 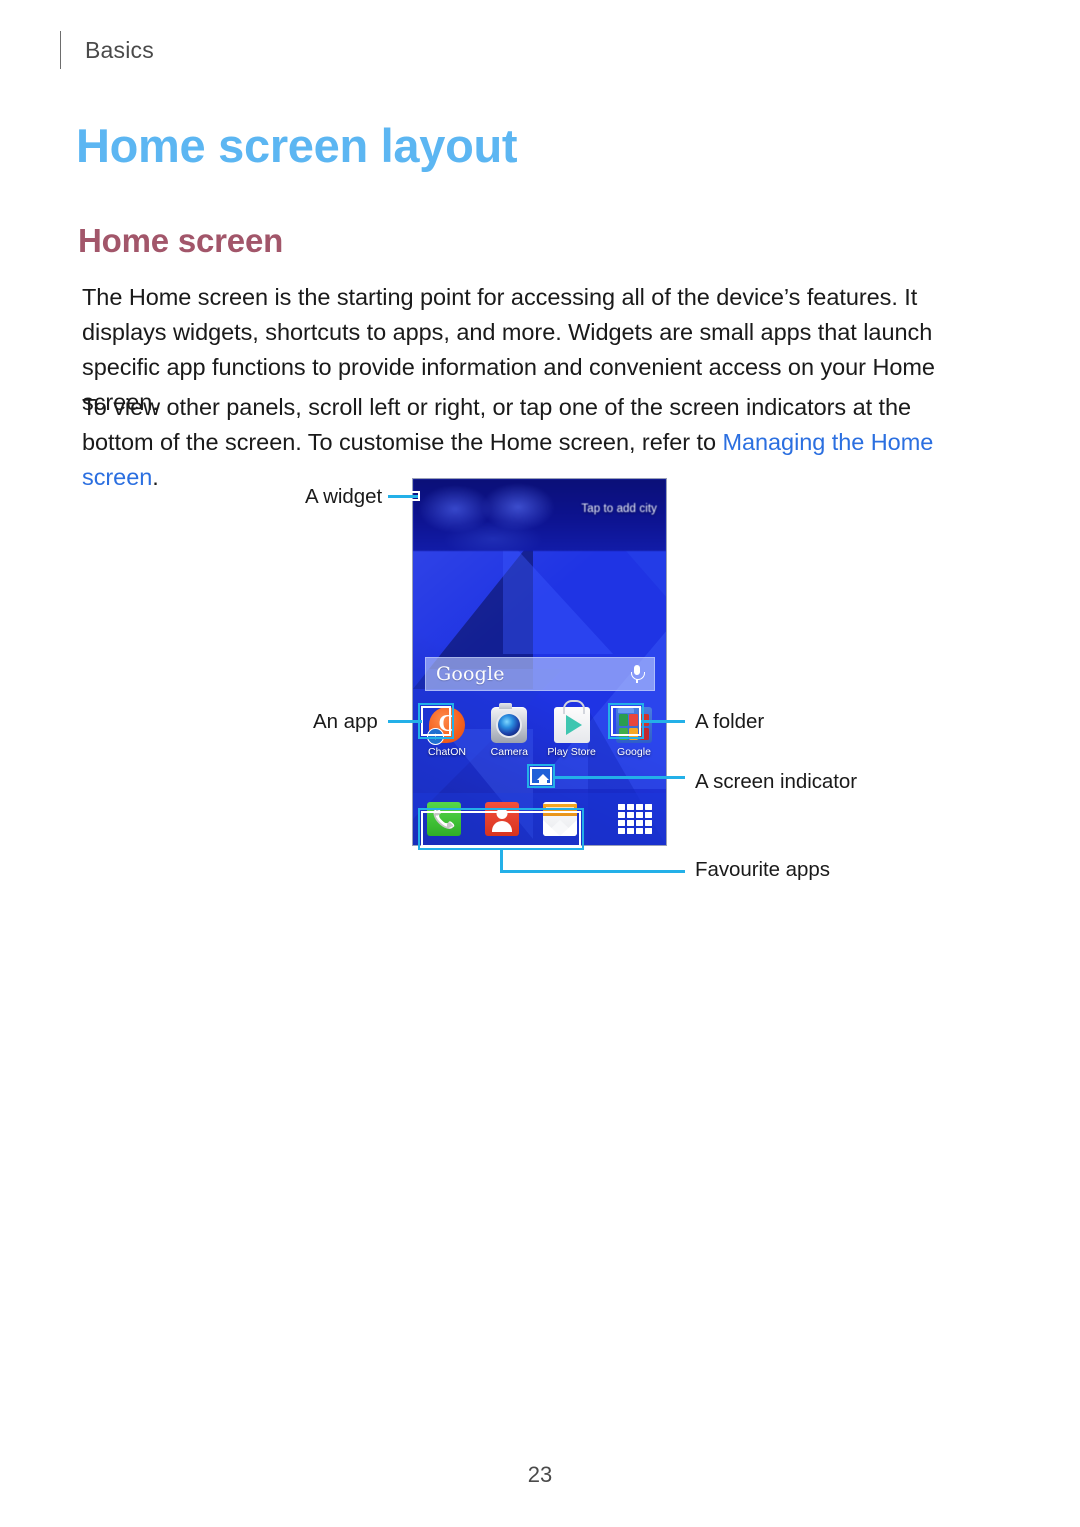 What do you see at coordinates (540, 1474) in the screenshot?
I see `page-number: 23` at bounding box center [540, 1474].